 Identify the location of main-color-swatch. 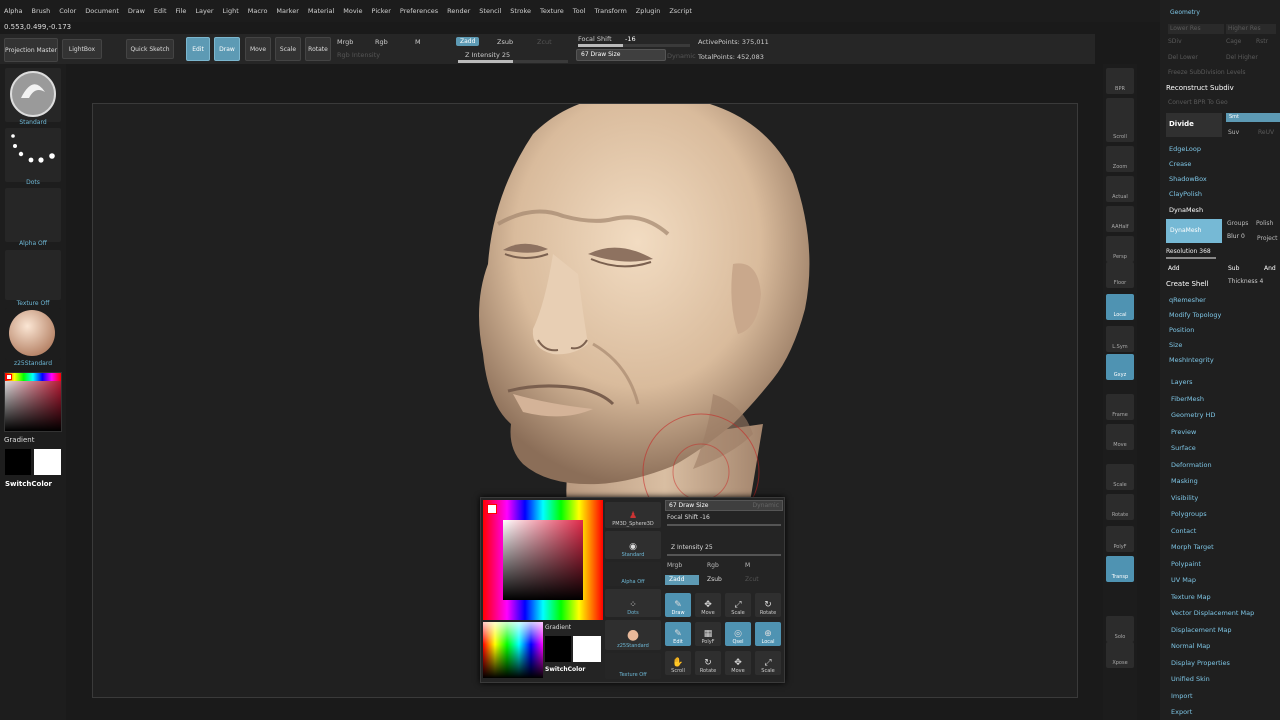
(18, 462).